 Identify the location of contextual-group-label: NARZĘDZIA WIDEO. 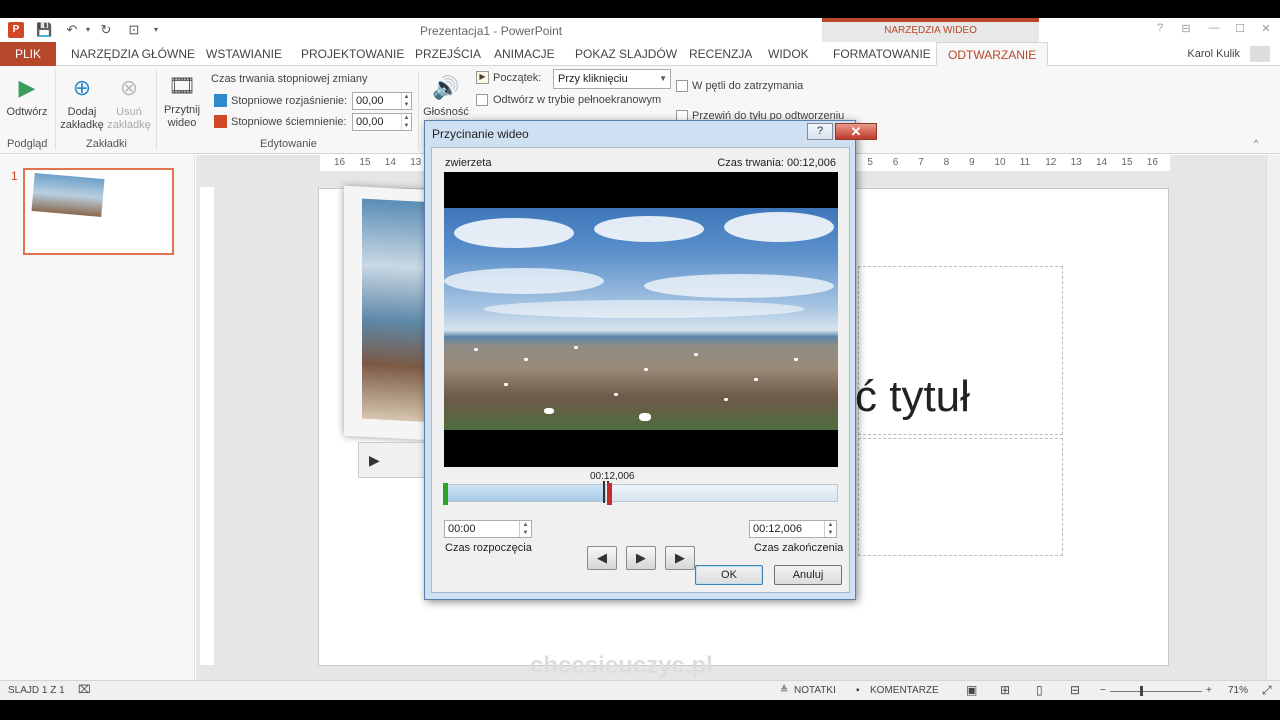
(930, 30).